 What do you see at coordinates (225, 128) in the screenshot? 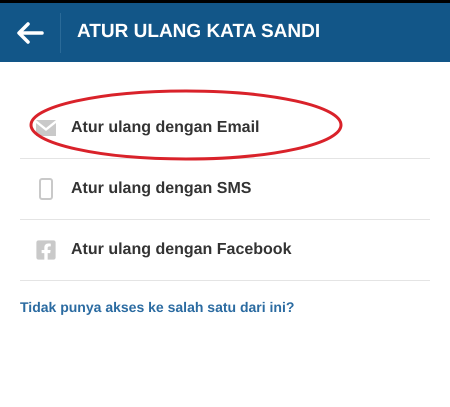
I see `reset-option: Atur ulang dengan Email` at bounding box center [225, 128].